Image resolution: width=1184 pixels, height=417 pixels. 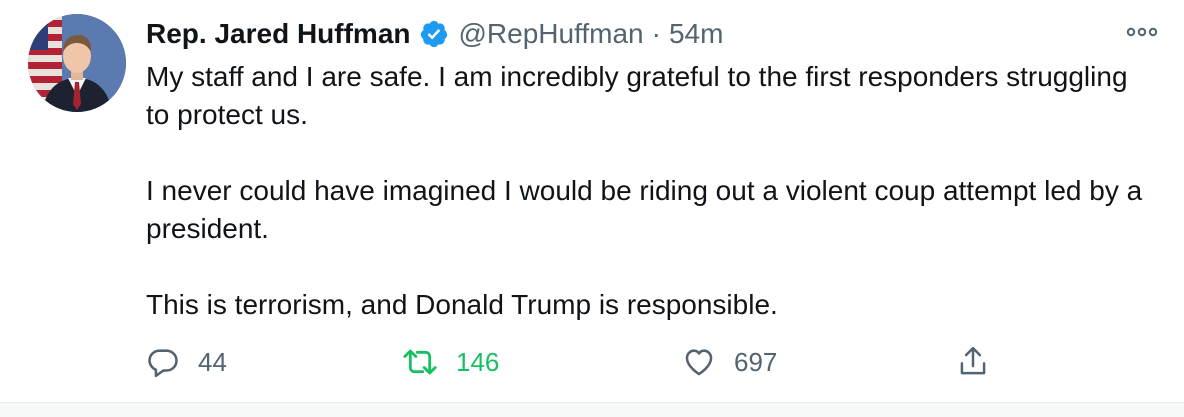 What do you see at coordinates (420, 362) in the screenshot?
I see `retweet-icon` at bounding box center [420, 362].